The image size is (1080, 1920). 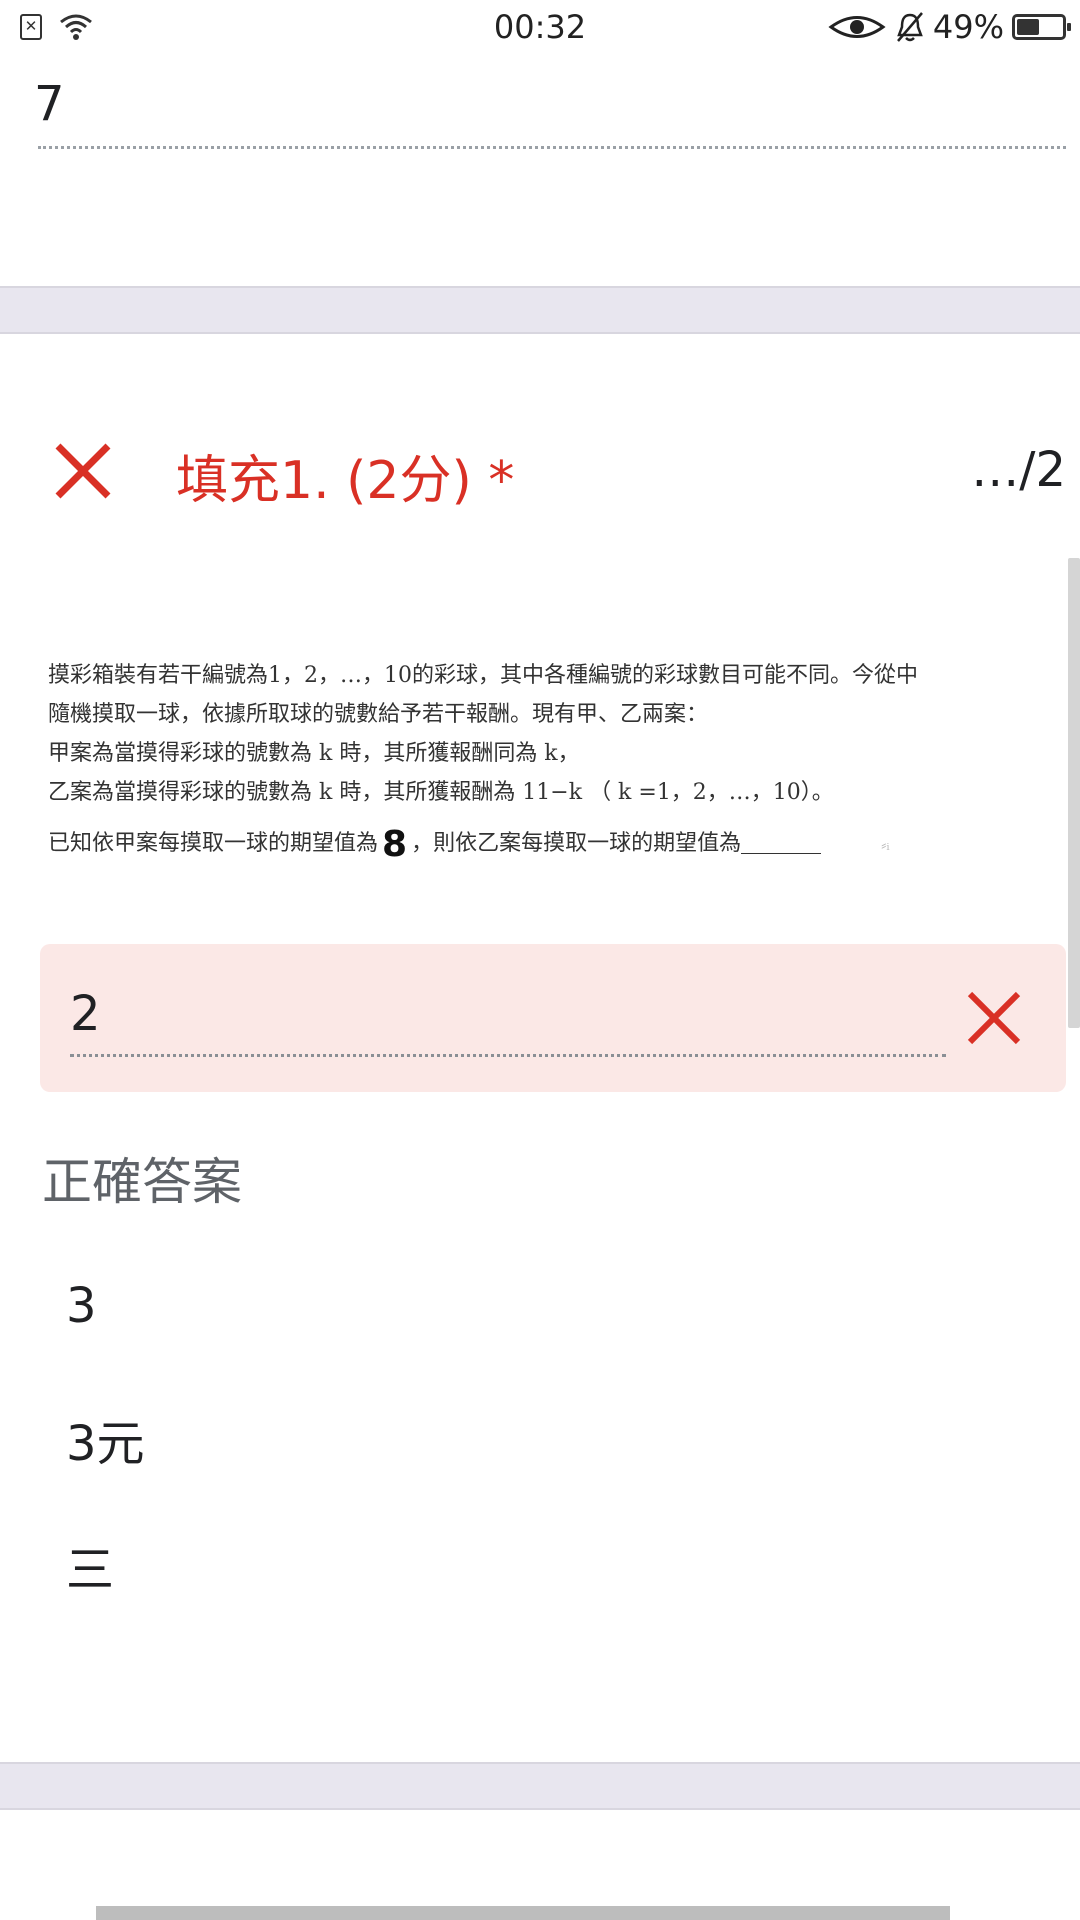 I want to click on correct-answer-item: 三, so click(x=90, y=1570).